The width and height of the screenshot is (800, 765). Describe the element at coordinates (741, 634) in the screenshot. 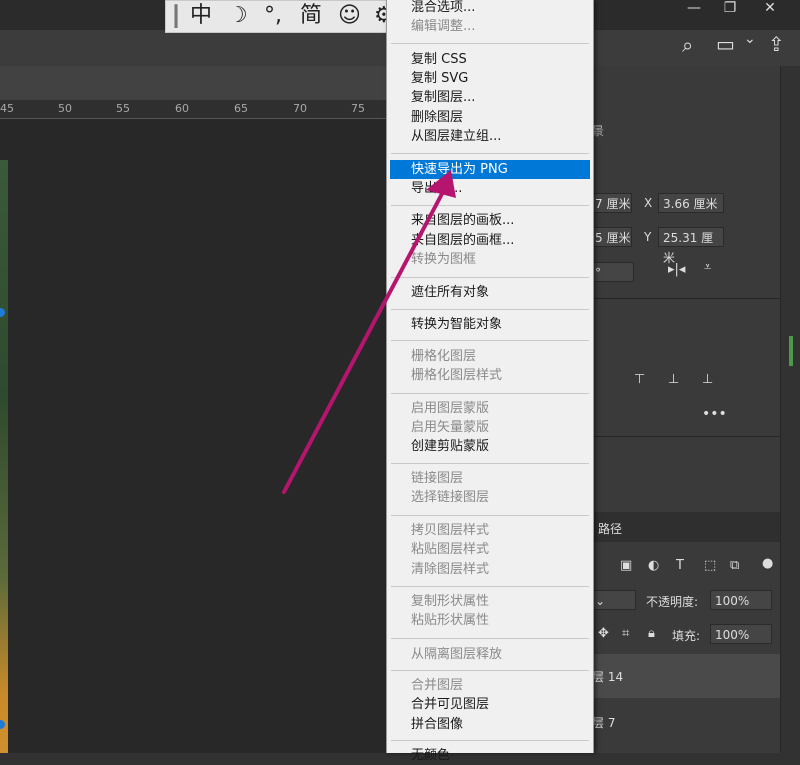

I see `fill-field: 100%` at that location.